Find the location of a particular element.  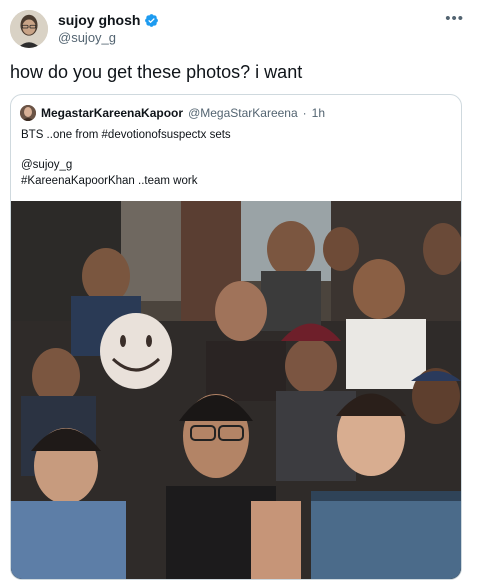

author-name: sujoy ghosh is located at coordinates (108, 20).